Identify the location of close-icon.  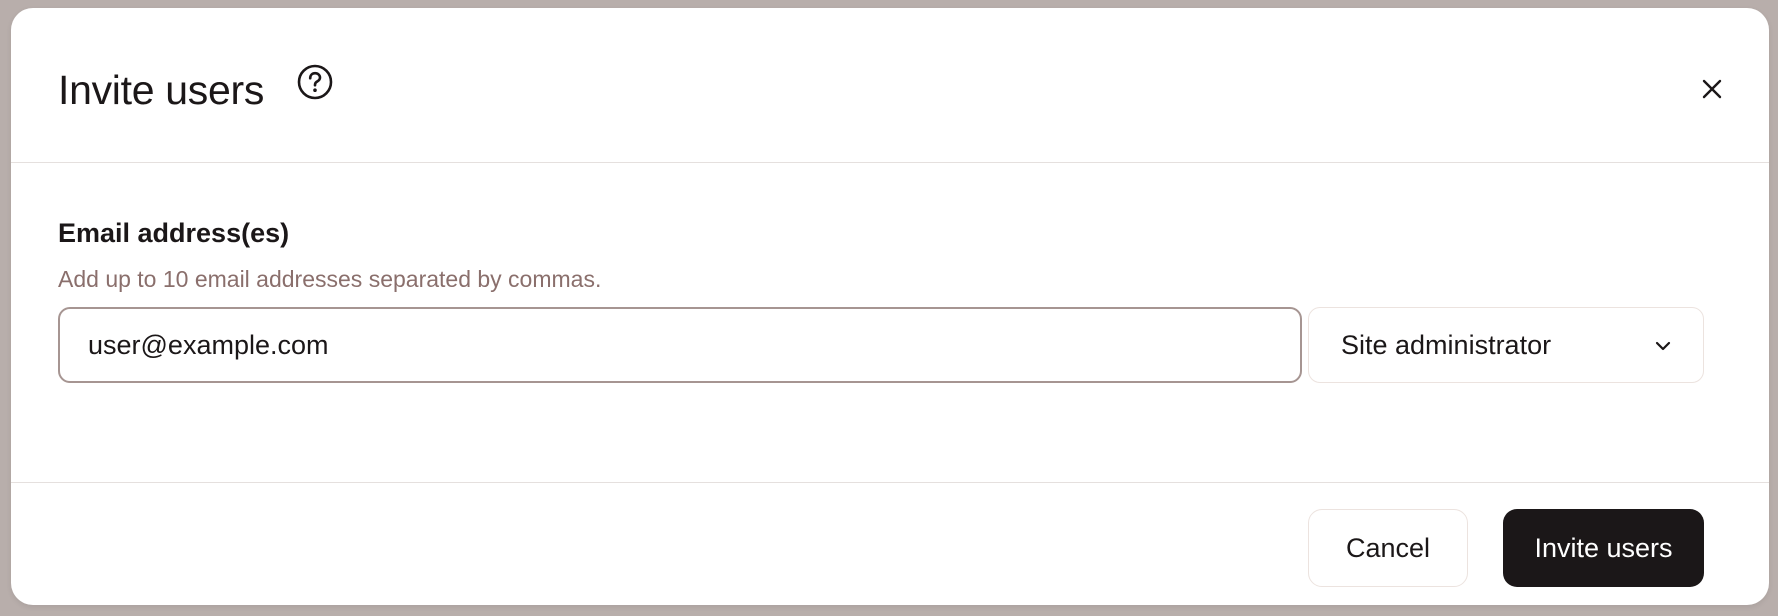
(1712, 91).